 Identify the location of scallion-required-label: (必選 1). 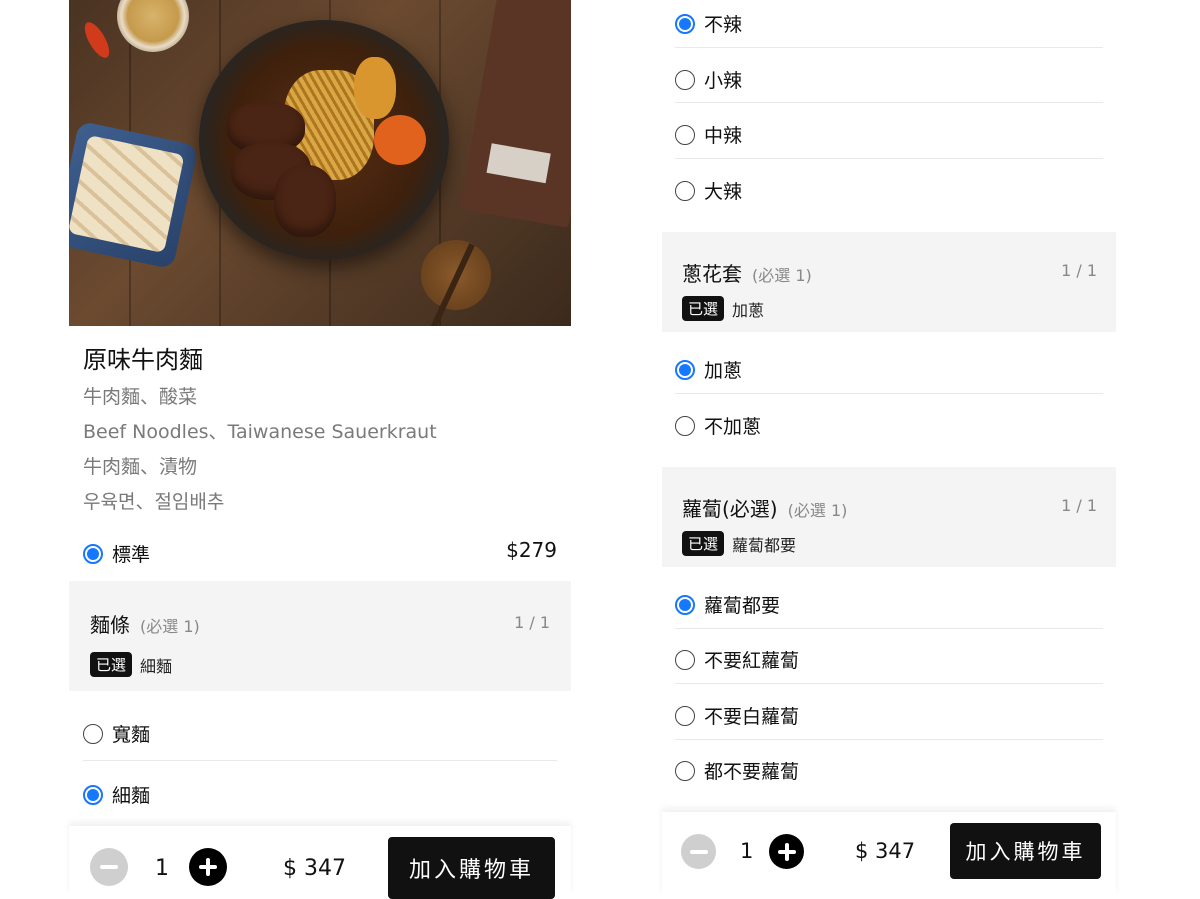
(782, 275).